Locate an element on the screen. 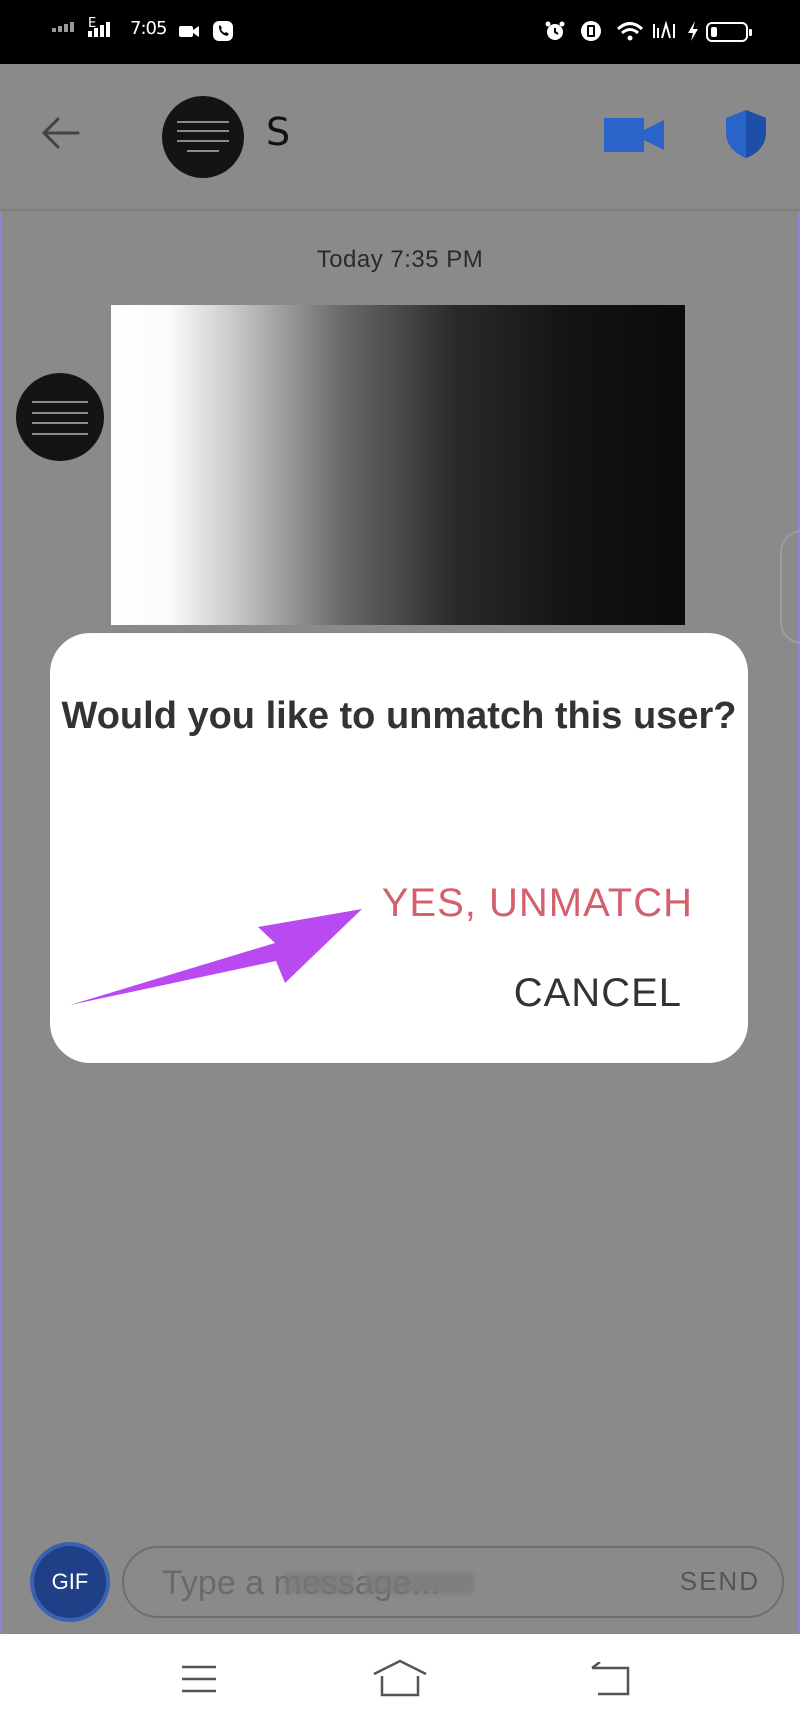  contact-name: S is located at coordinates (278, 132).